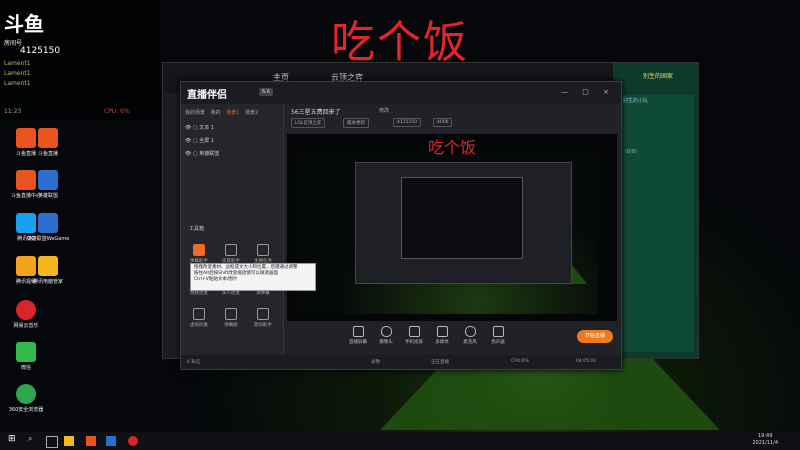 The width and height of the screenshot is (800, 450). What do you see at coordinates (443, 122) in the screenshot?
I see `room-chip-fans: 4006` at bounding box center [443, 122].